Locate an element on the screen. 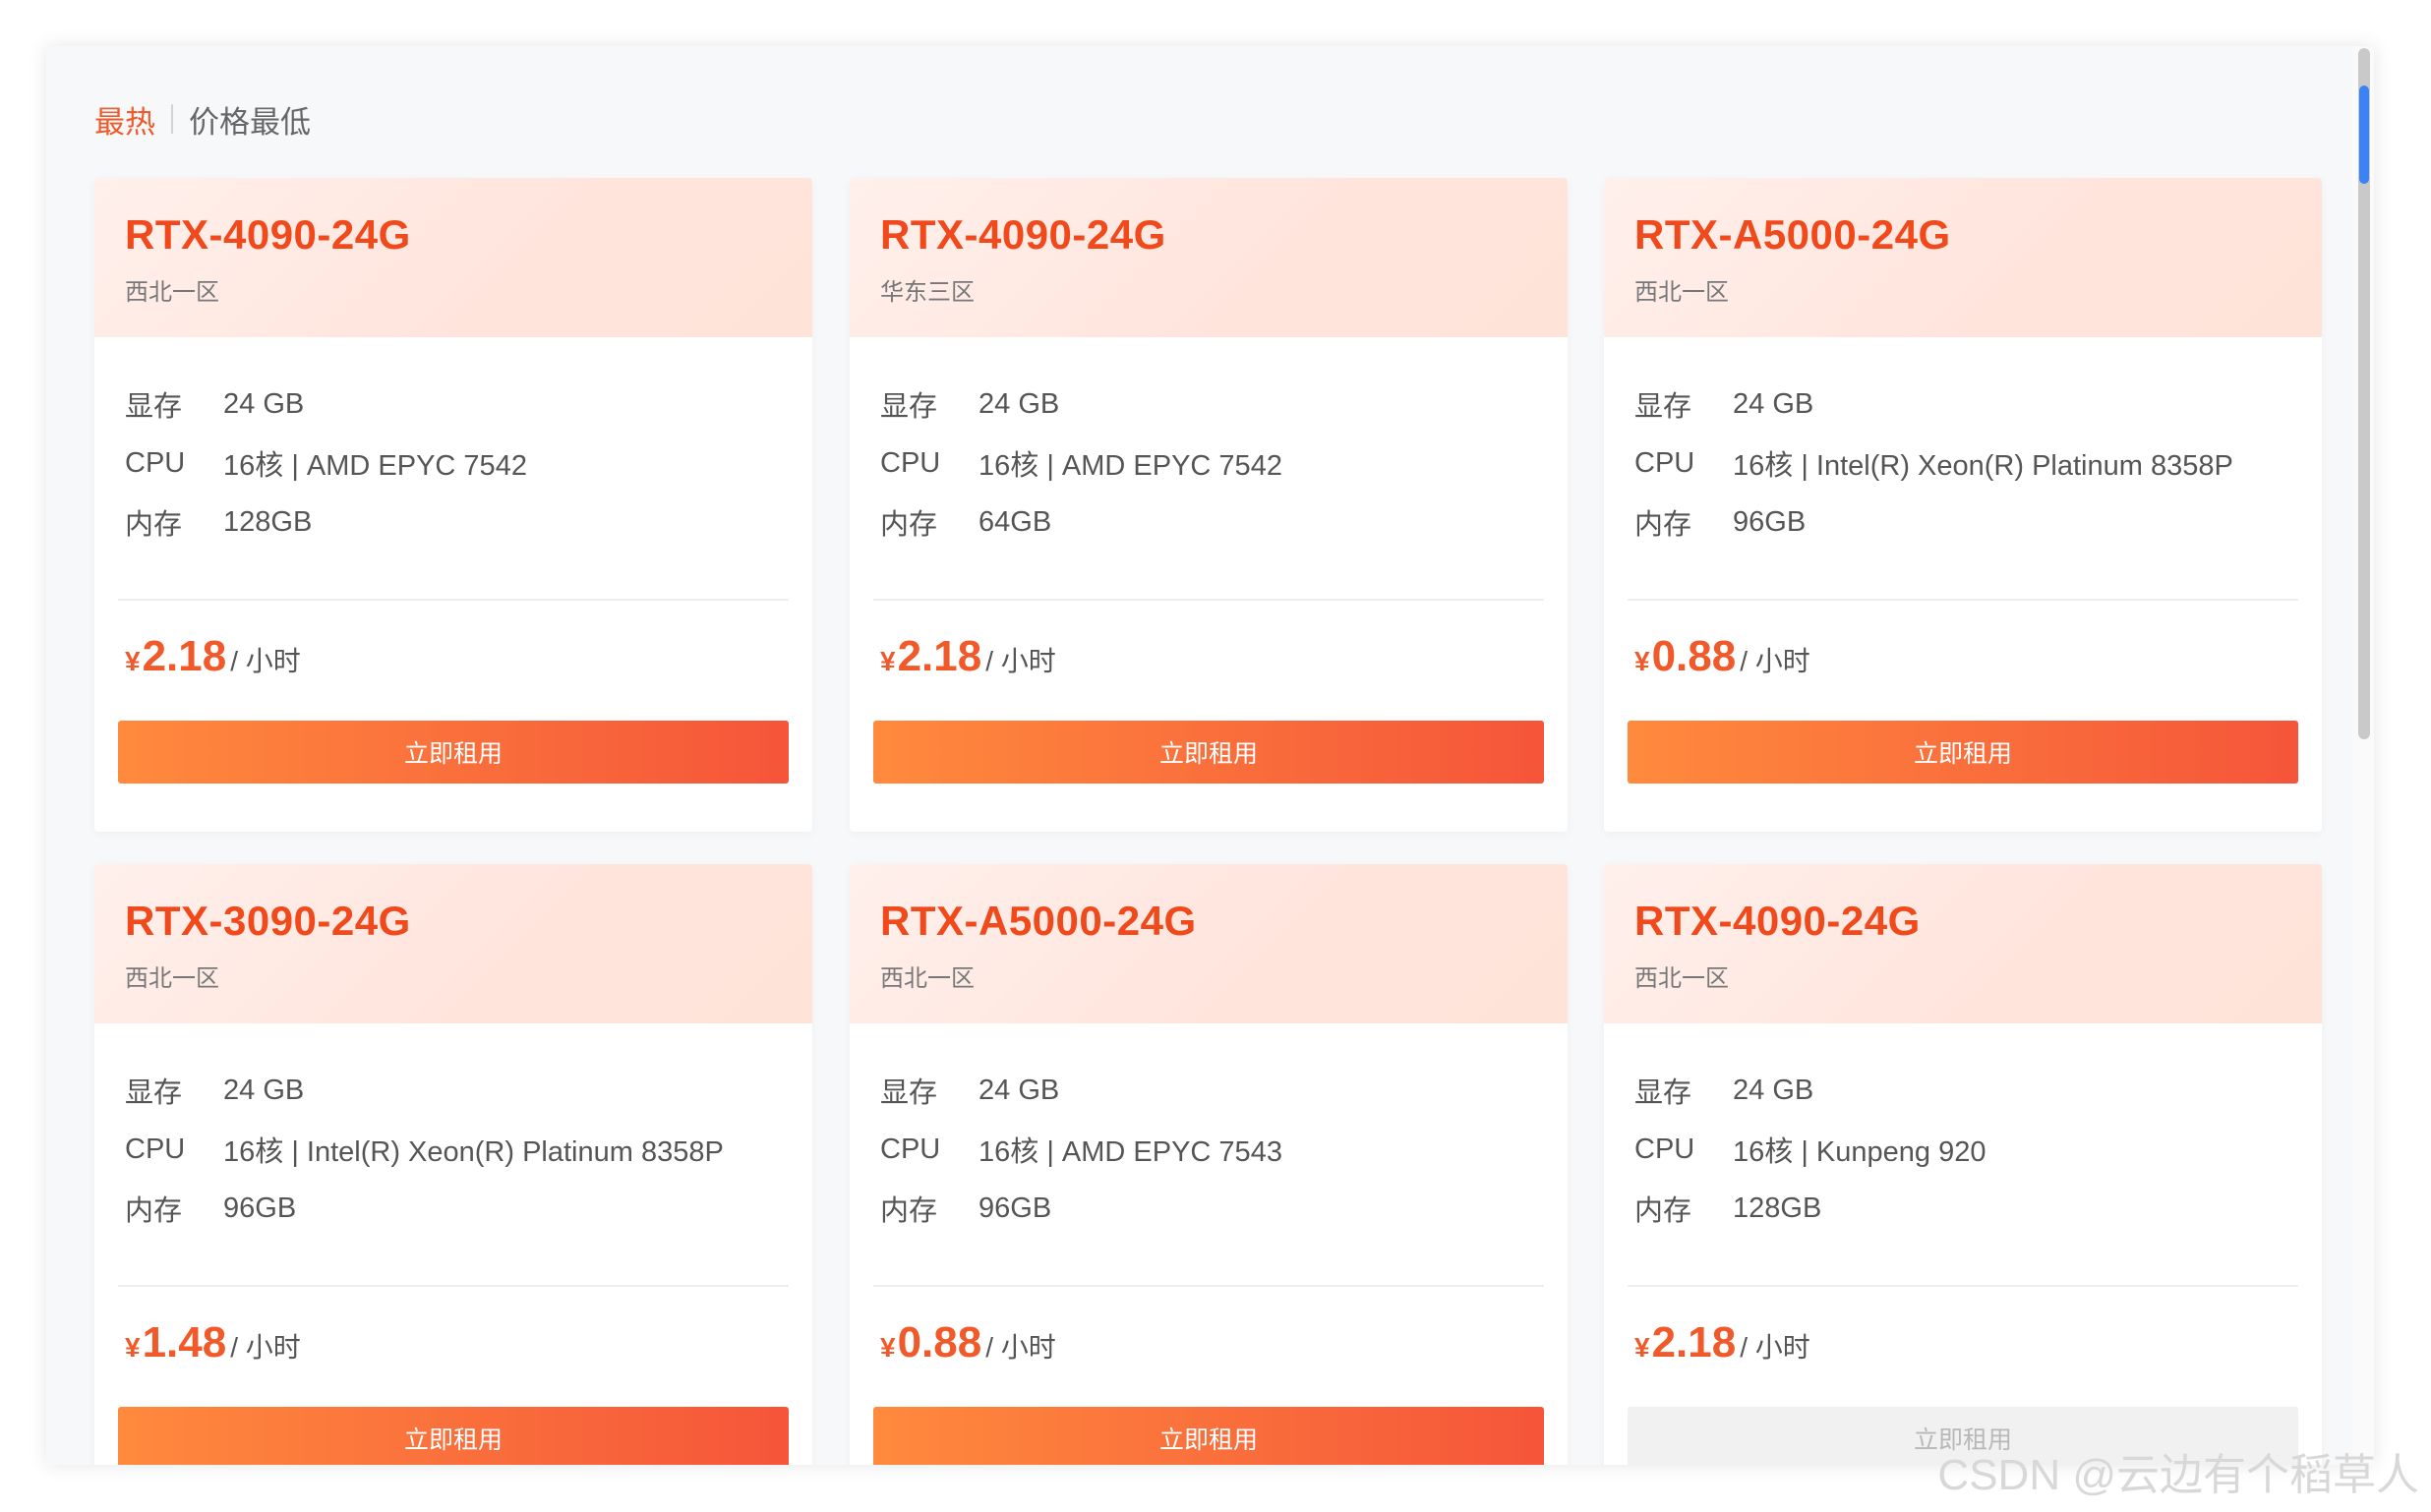  spec-value: 16核 | AMD EPYC 7543 is located at coordinates (1130, 1152).